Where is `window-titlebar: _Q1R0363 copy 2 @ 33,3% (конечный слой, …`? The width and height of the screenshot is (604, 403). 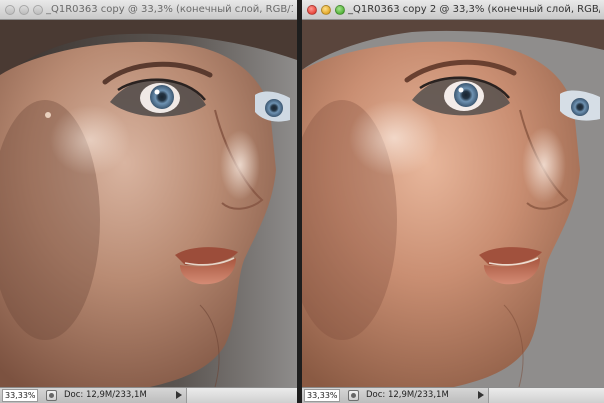
window-titlebar: _Q1R0363 copy 2 @ 33,3% (конечный слой, … is located at coordinates (453, 10).